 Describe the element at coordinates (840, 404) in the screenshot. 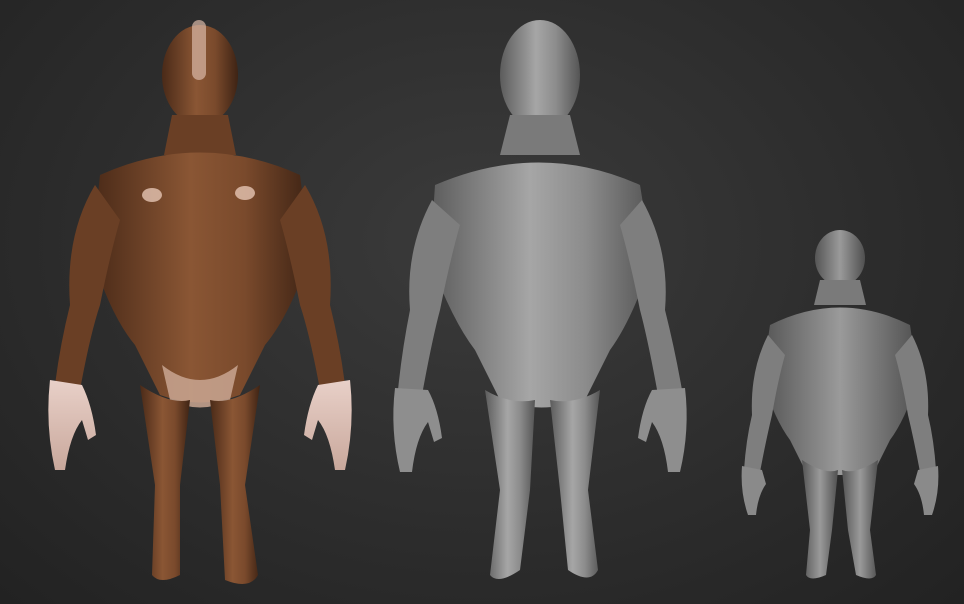

I see `clay-back-figure-silhouette` at that location.